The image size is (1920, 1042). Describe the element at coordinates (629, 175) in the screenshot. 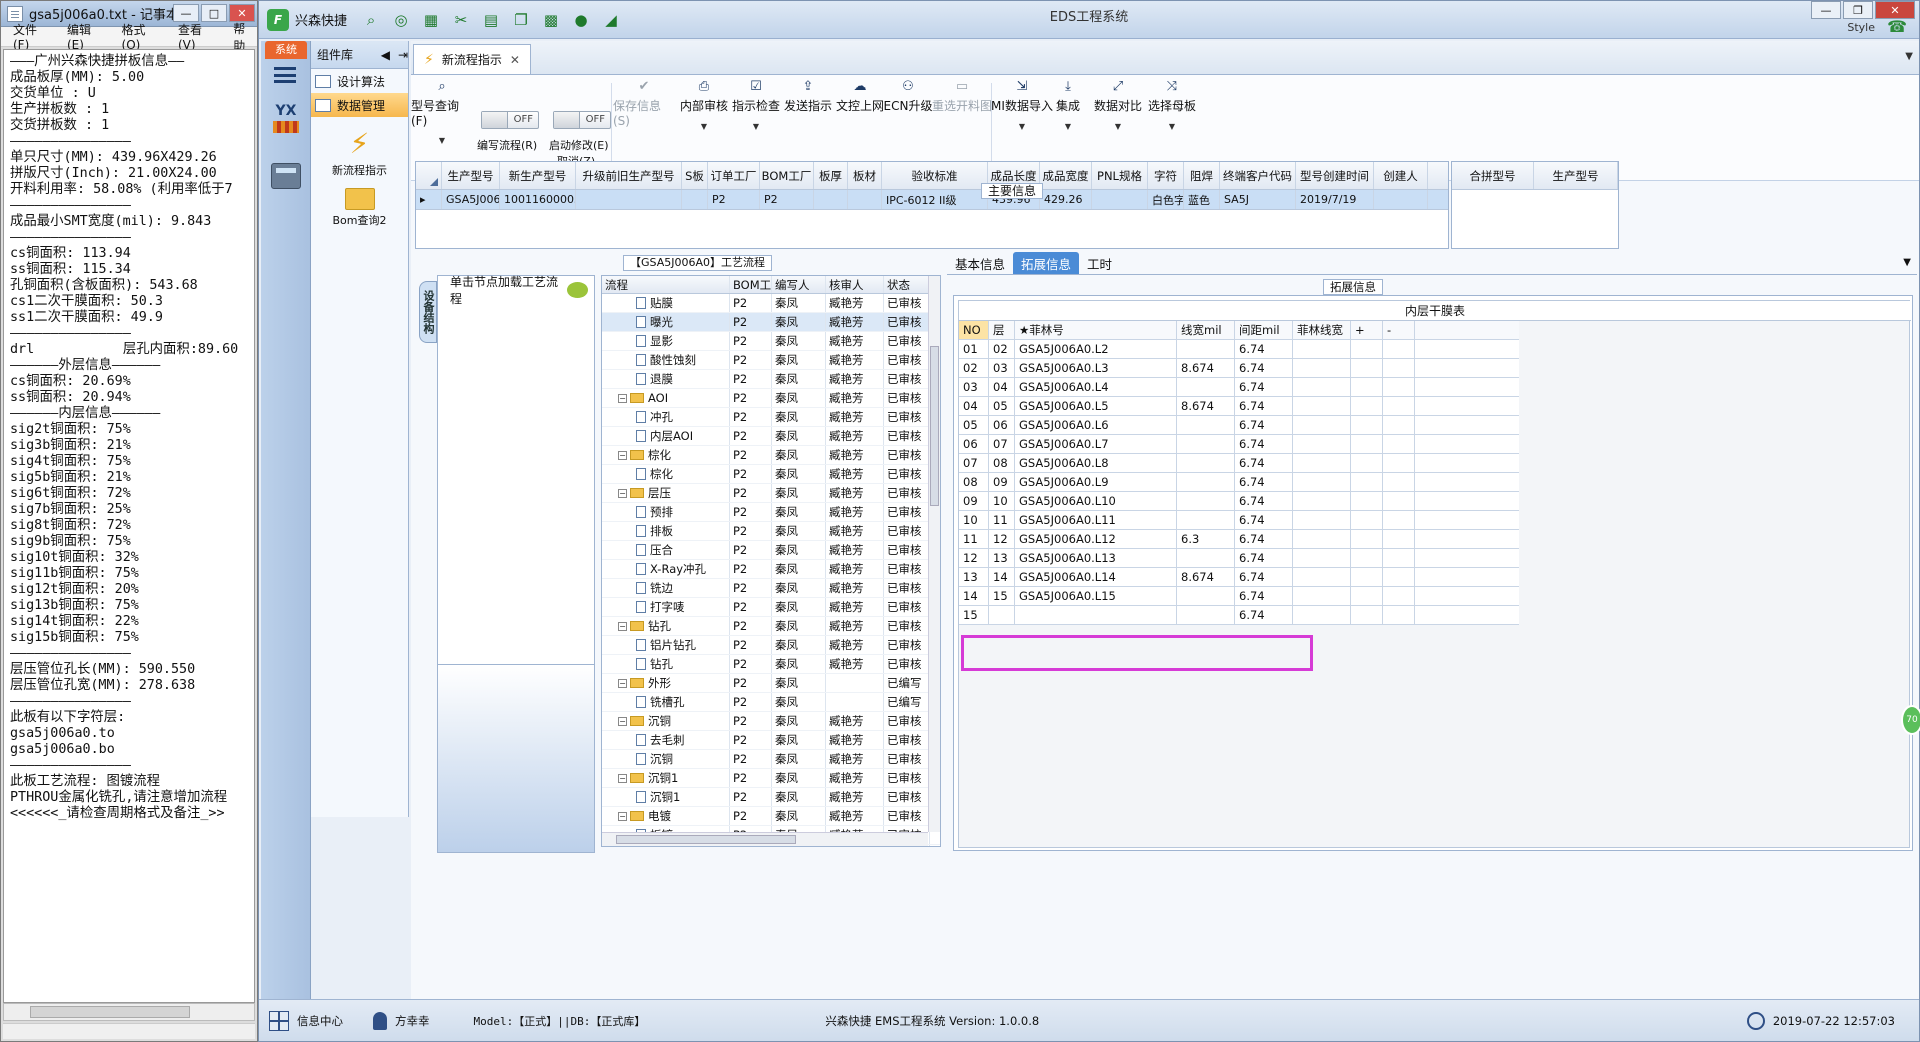

I see `column-header: 升级前旧生产型号` at that location.